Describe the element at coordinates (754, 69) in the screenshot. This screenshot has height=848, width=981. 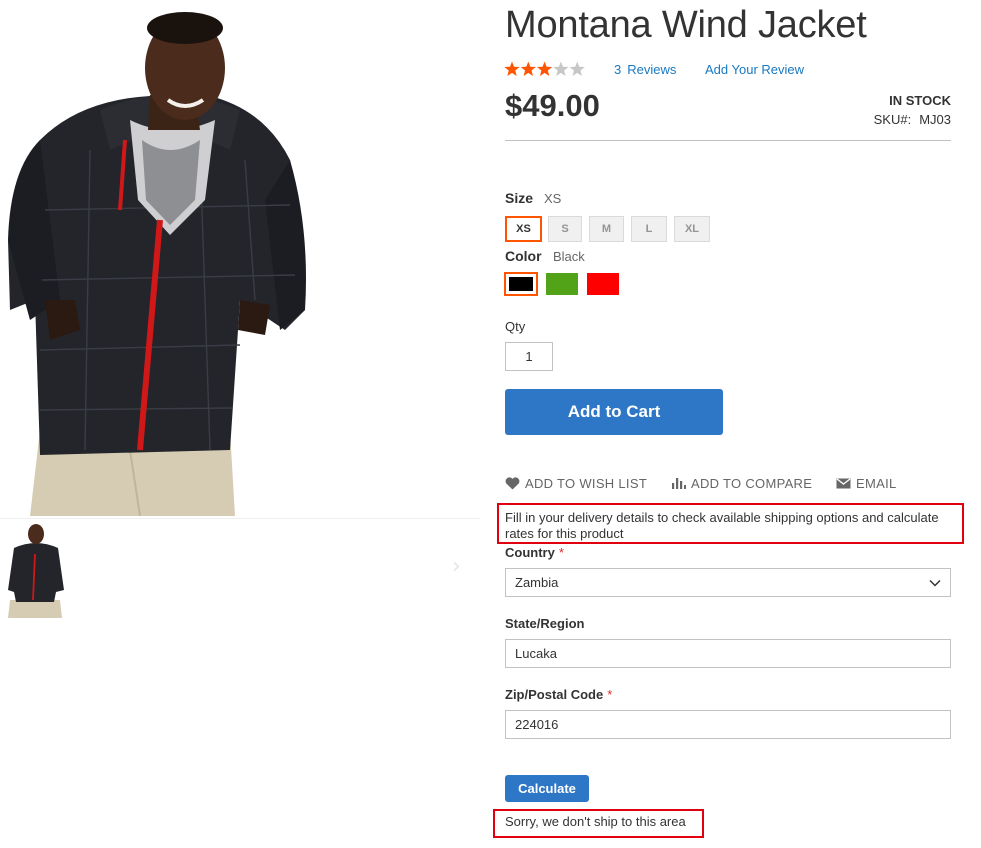
I see `add-review-link: Add Your Review` at that location.